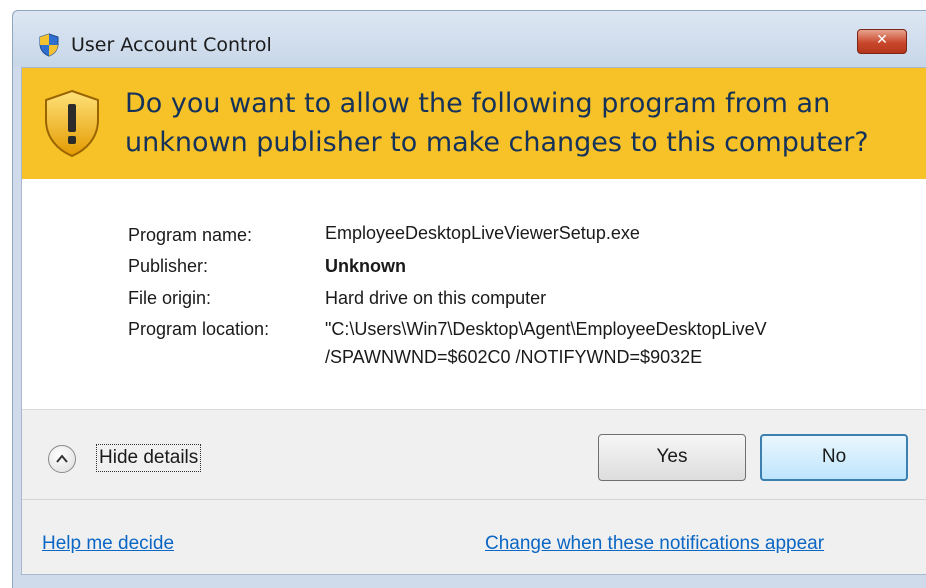 This screenshot has width=926, height=588. I want to click on file-origin-label: File origin:, so click(170, 298).